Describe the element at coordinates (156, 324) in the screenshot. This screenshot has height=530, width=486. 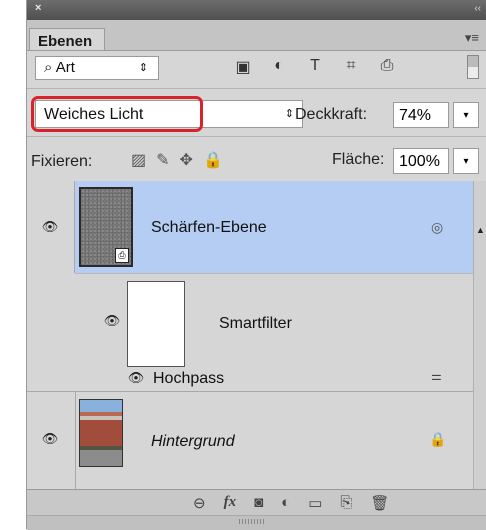
I see `smartfilter-mask-thumbnail` at that location.